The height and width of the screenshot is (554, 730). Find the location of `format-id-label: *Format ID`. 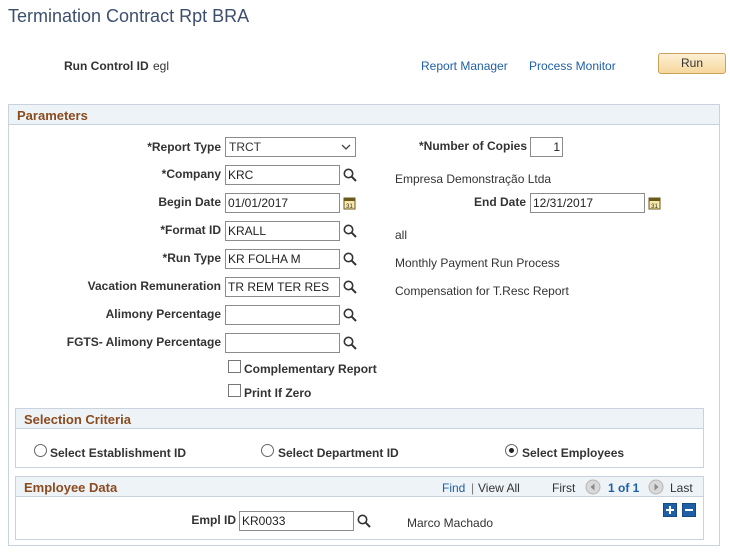

format-id-label: *Format ID is located at coordinates (190, 230).